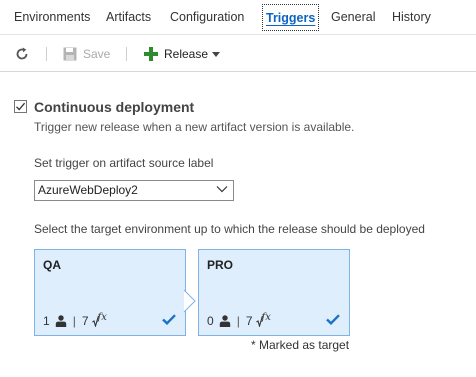 The height and width of the screenshot is (377, 476). I want to click on toolbar: Save Release, so click(238, 53).